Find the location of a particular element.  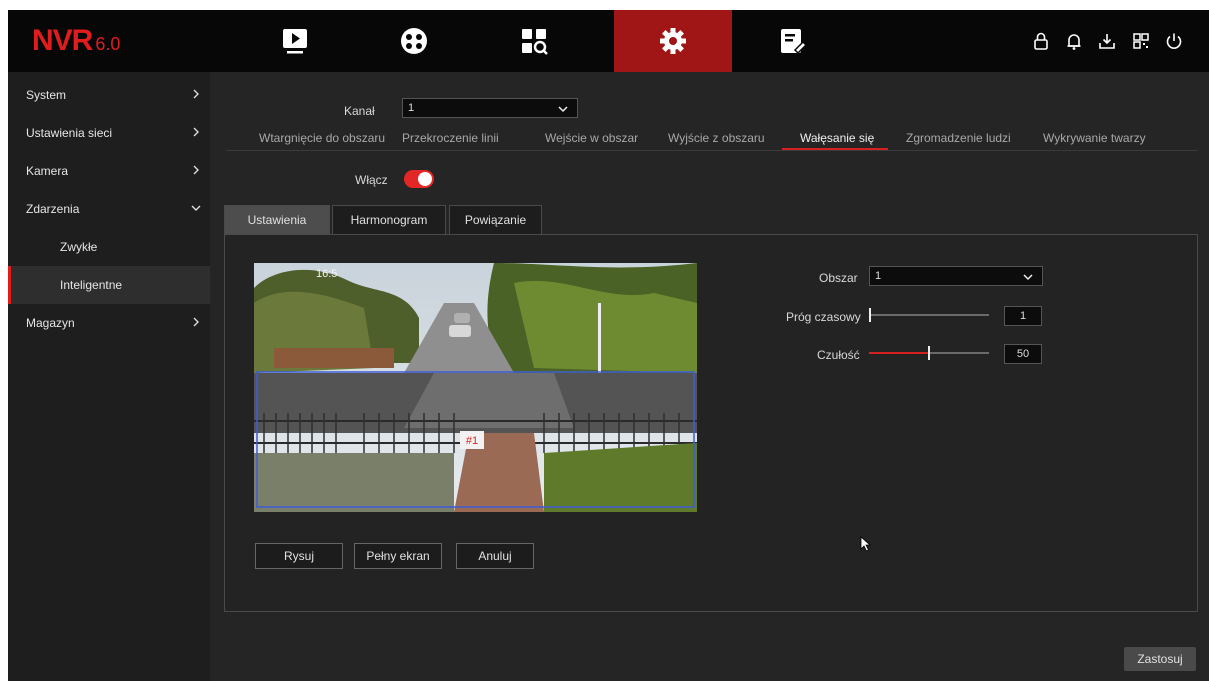

live-view-nav is located at coordinates (414, 41).